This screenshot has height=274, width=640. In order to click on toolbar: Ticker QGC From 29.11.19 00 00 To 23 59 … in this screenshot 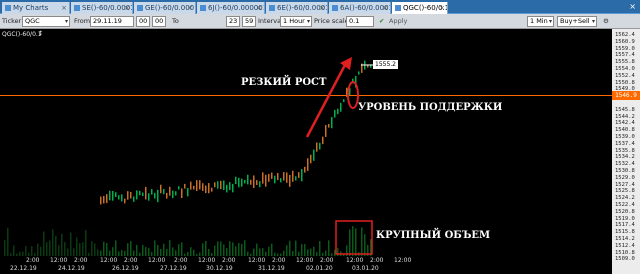, I will do `click(320, 21)`.